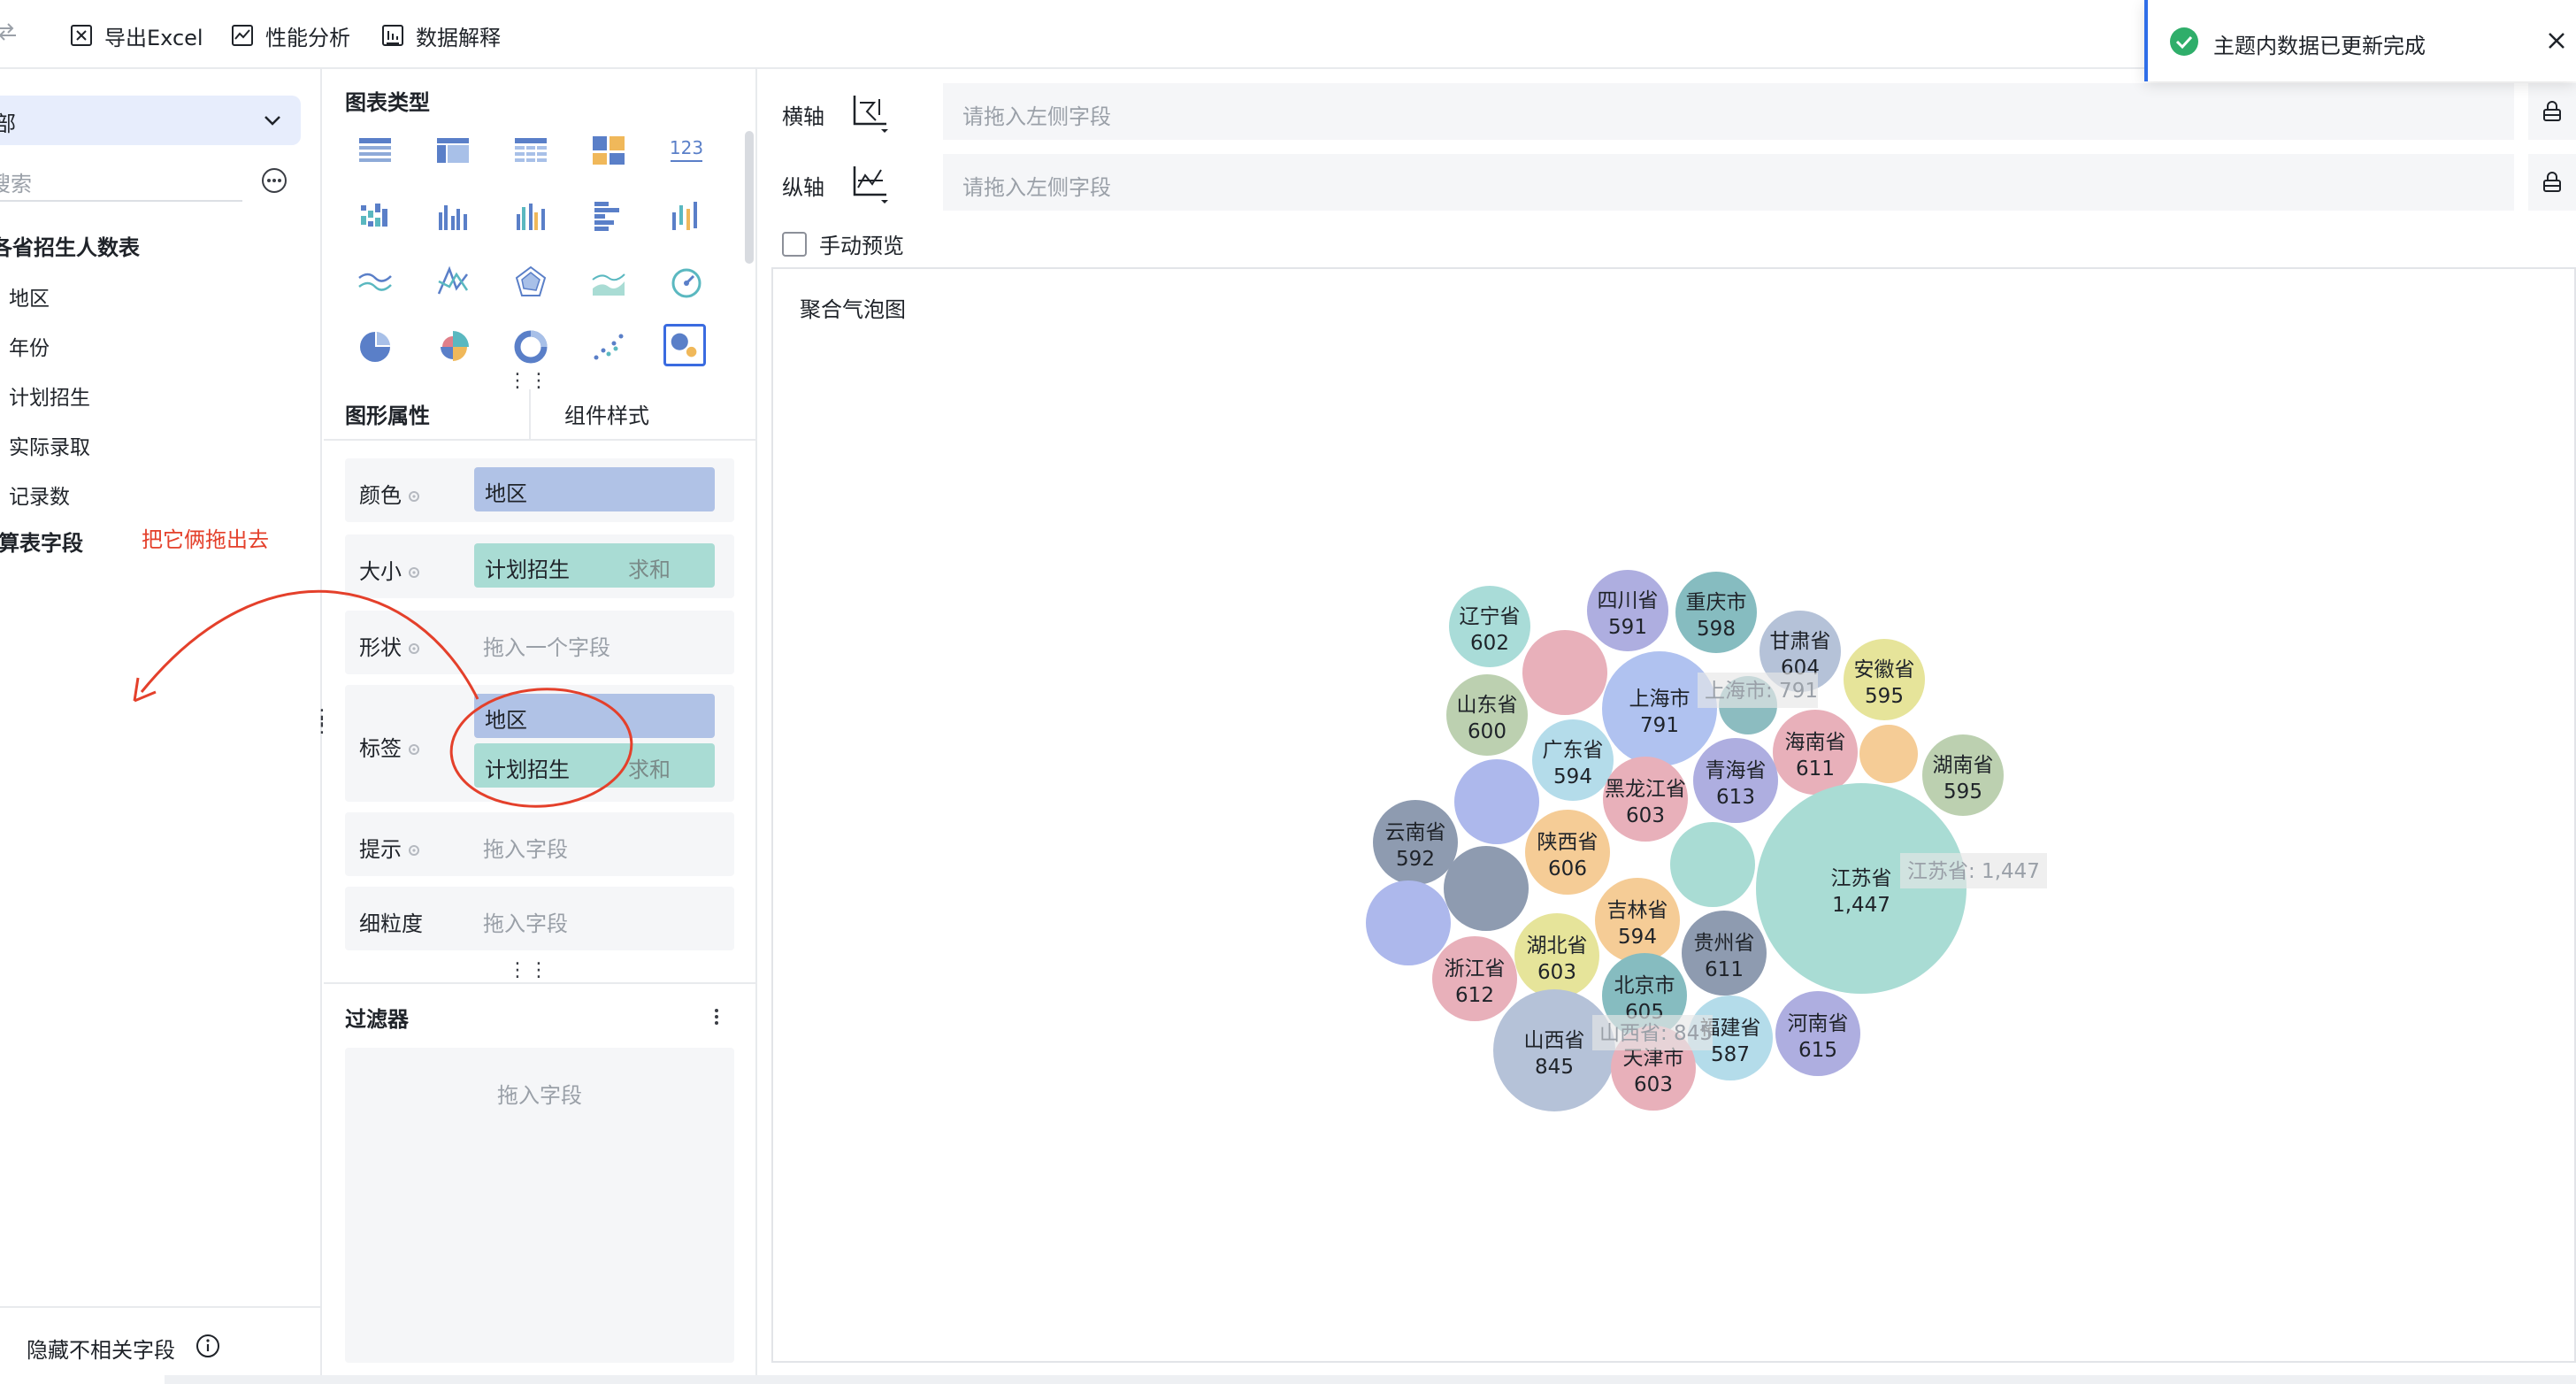 The image size is (2576, 1384). Describe the element at coordinates (9, 31) in the screenshot. I see `redo-icon` at that location.